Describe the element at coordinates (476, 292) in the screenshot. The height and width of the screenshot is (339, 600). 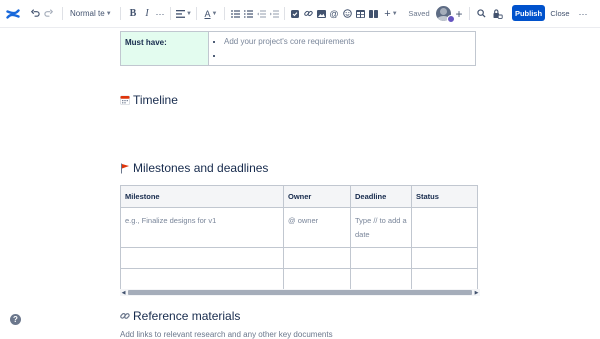
I see `scroll-right-icon: ▶` at that location.